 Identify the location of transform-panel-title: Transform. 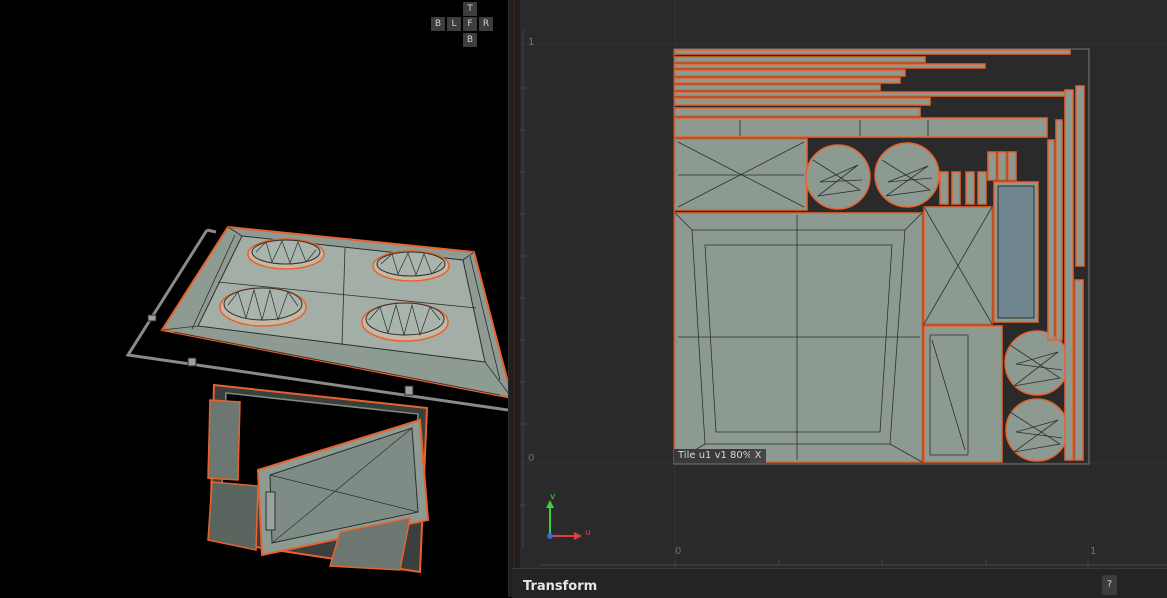
(560, 586).